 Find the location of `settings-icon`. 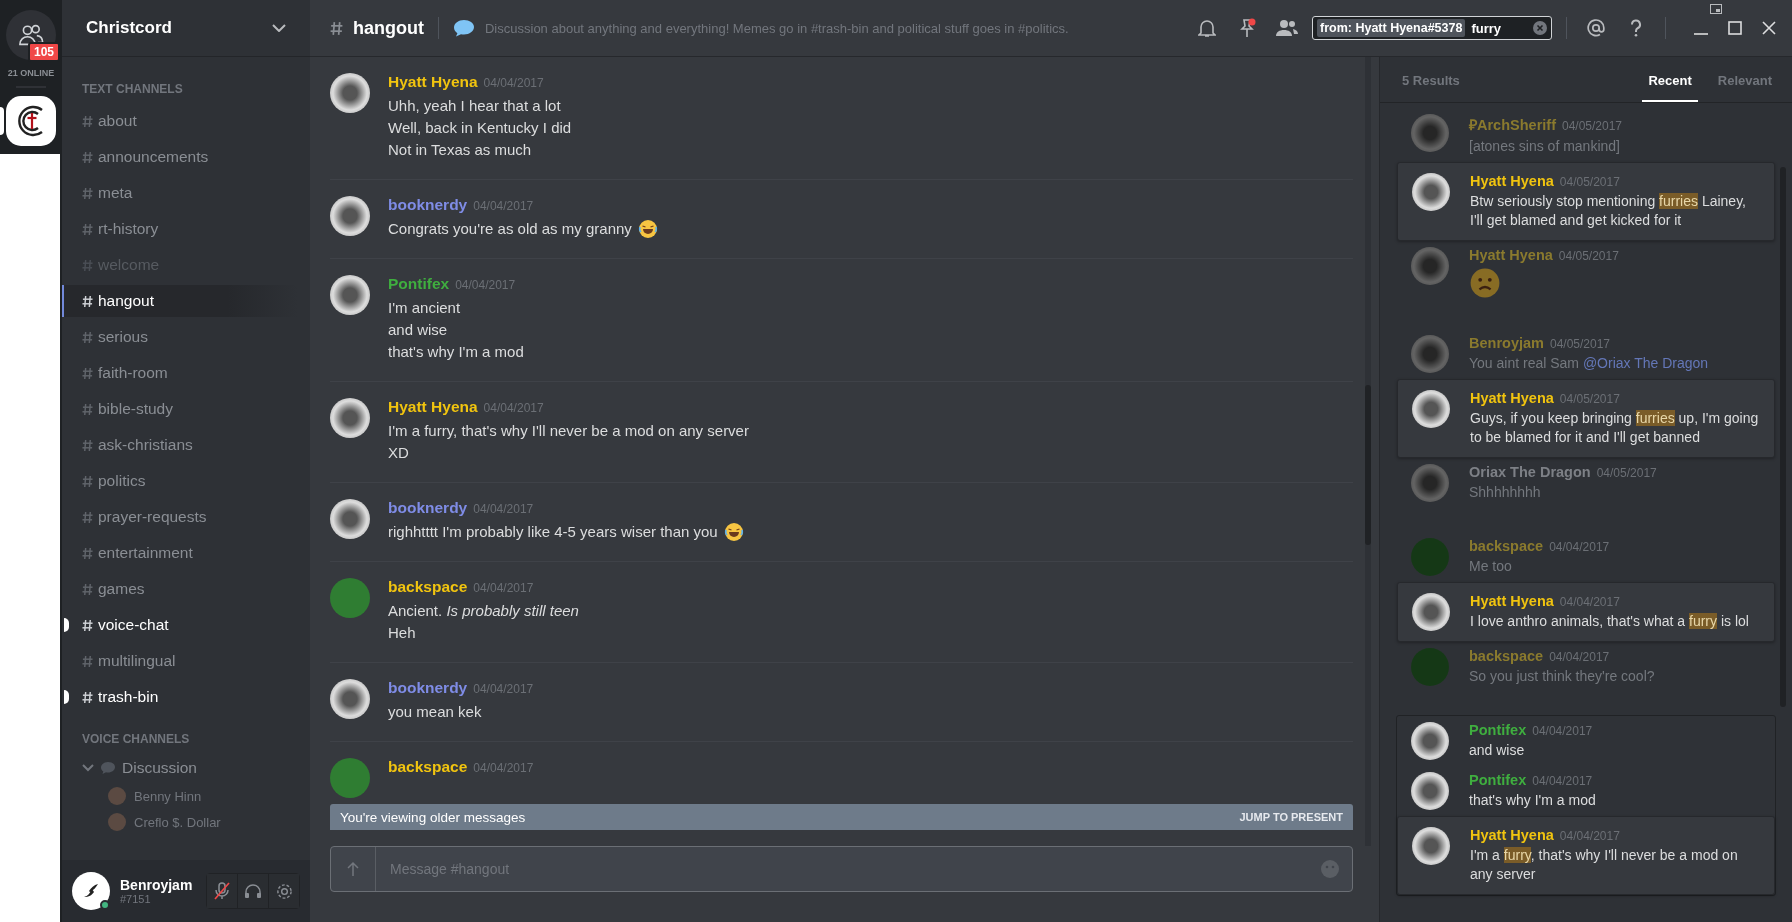

settings-icon is located at coordinates (284, 891).